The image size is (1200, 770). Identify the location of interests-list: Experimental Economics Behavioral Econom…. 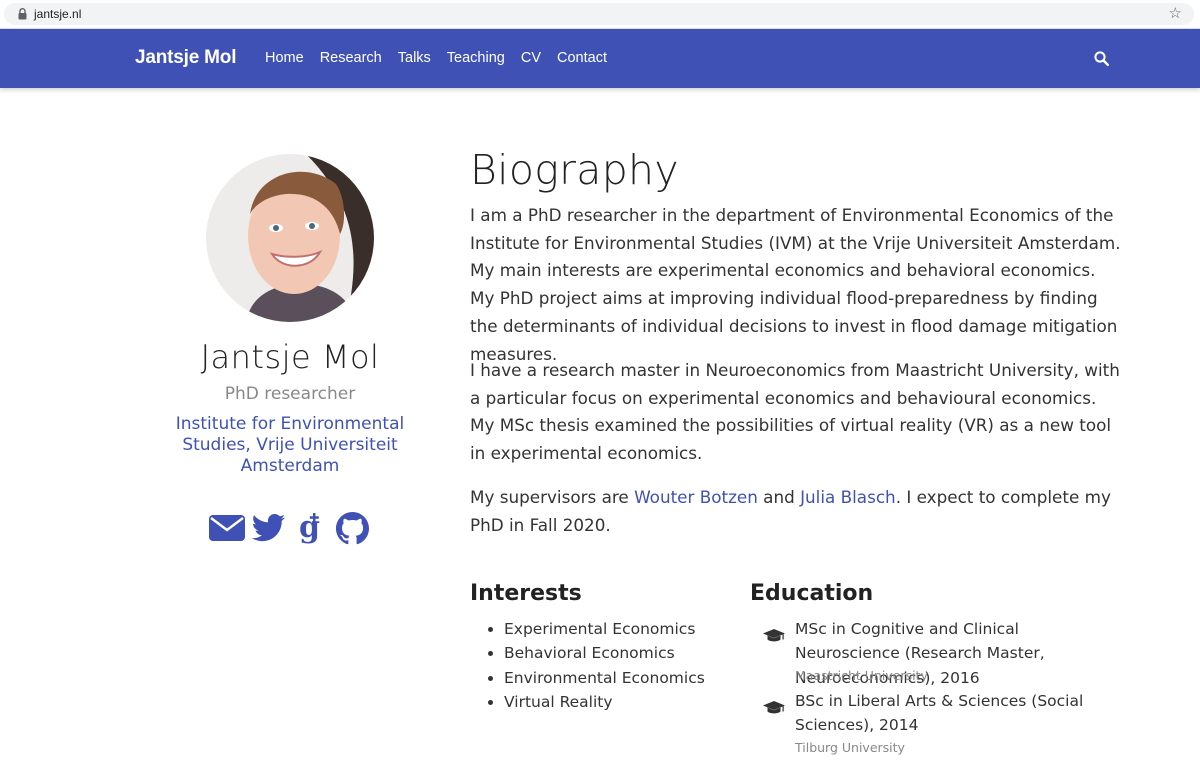
(596, 665).